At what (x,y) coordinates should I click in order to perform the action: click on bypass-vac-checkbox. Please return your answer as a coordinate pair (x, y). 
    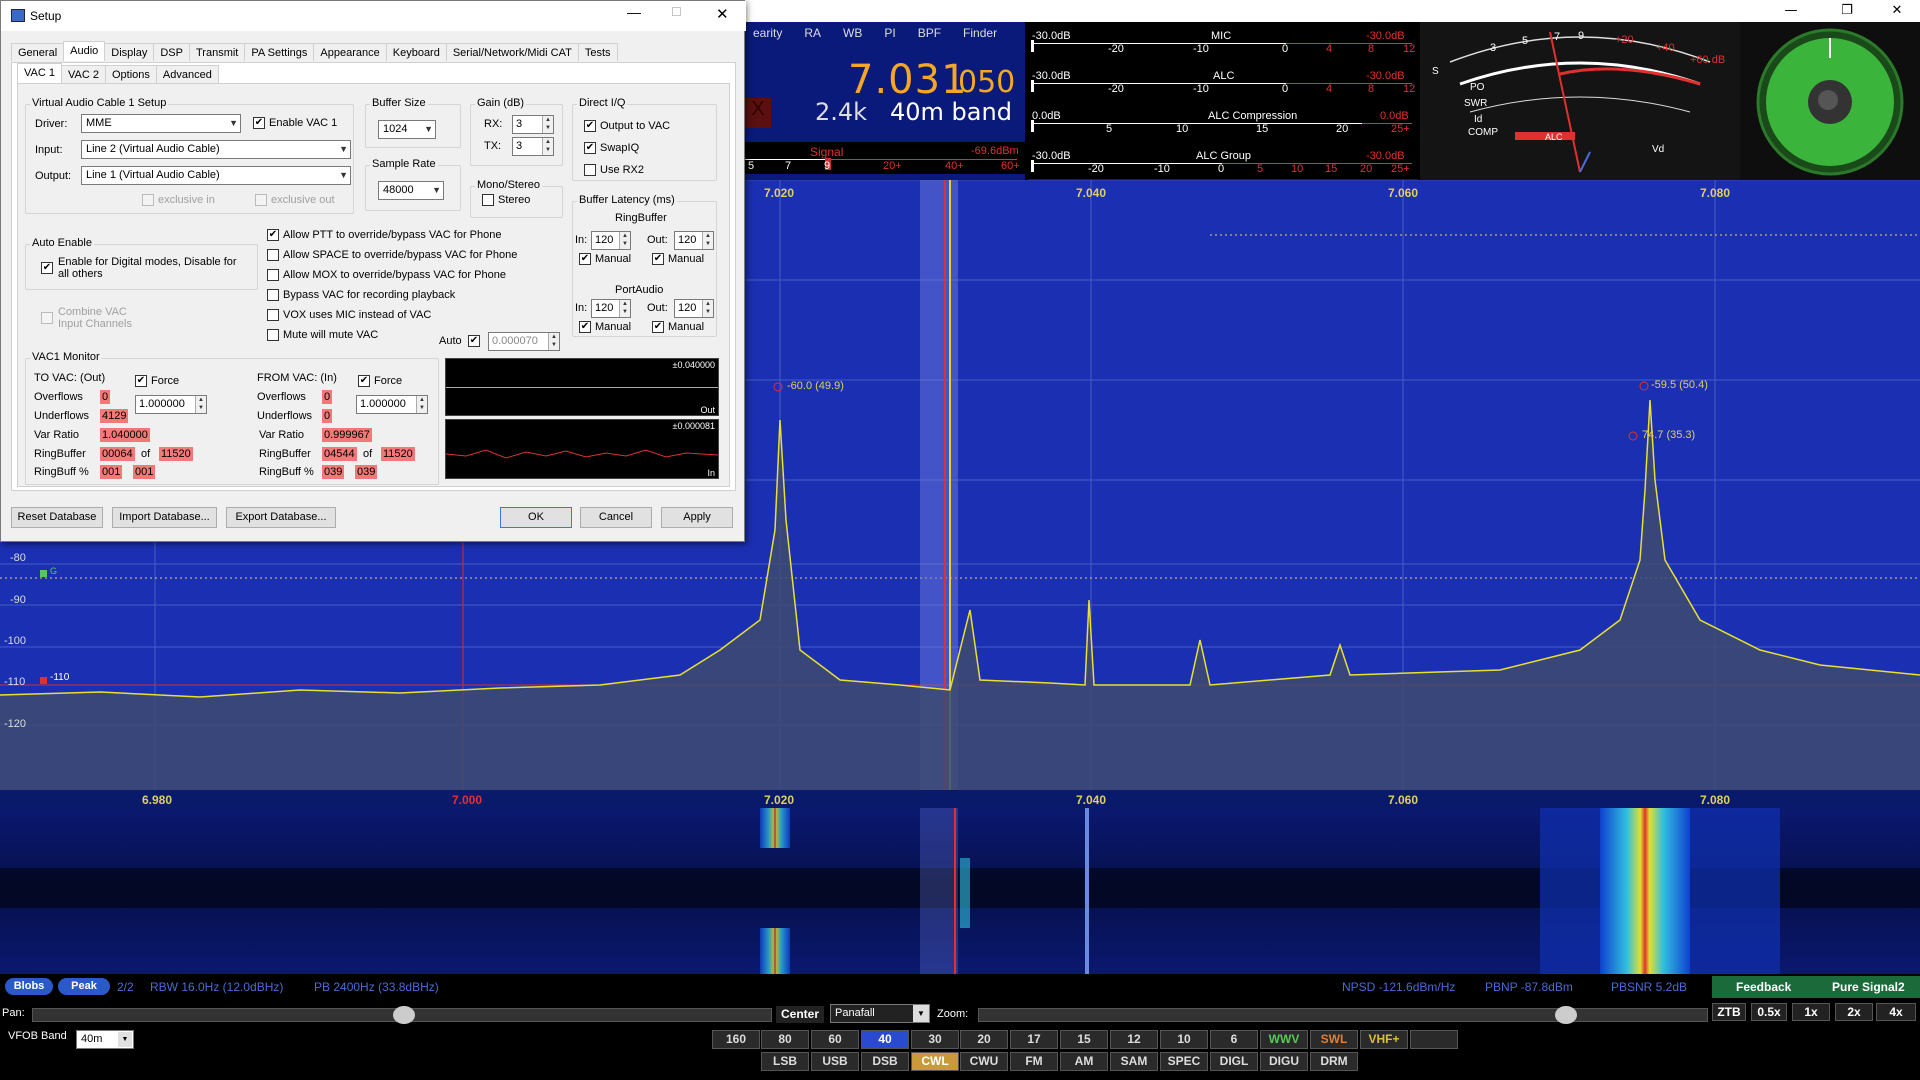
    Looking at the image, I should click on (273, 295).